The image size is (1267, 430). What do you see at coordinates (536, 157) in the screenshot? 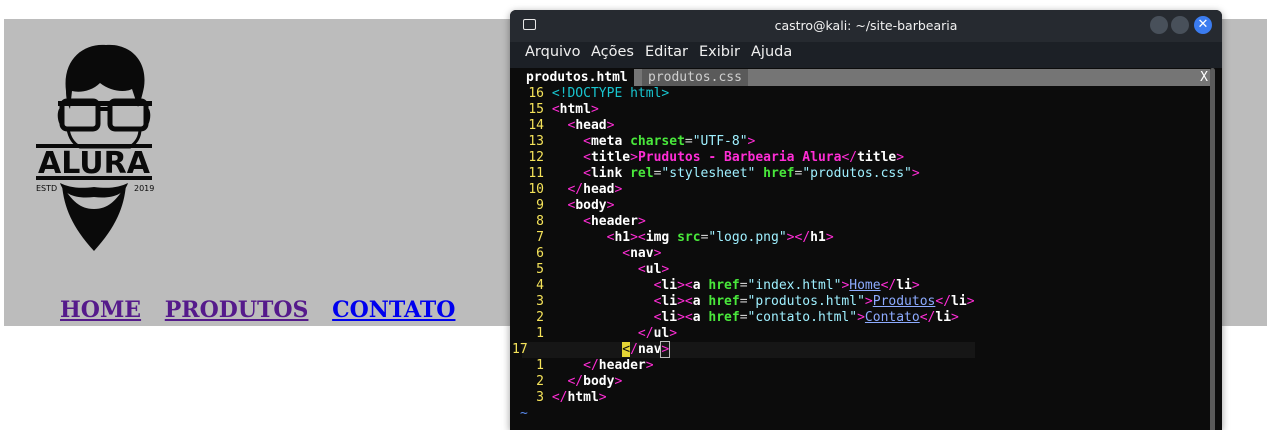
I see `line-number: 12` at bounding box center [536, 157].